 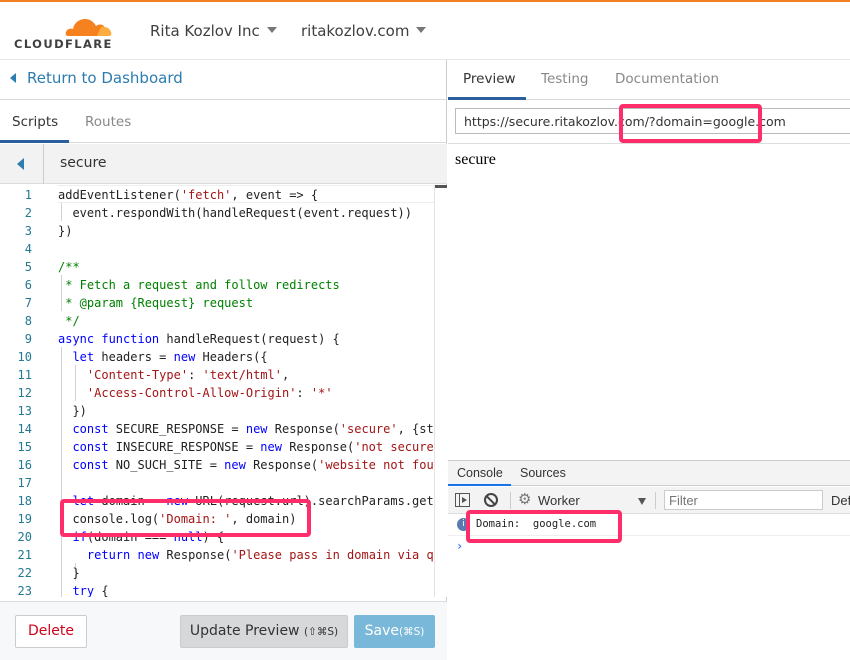 I want to click on line-number: 5, so click(x=28, y=267).